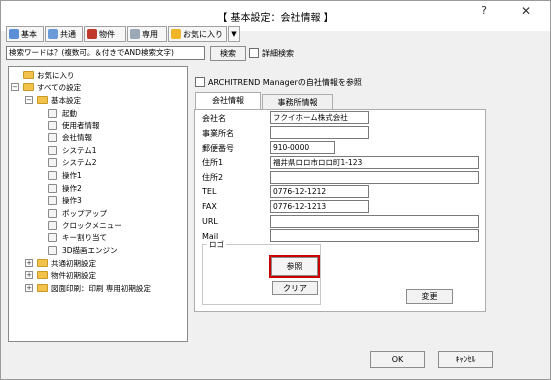  Describe the element at coordinates (209, 191) in the screenshot. I see `tel-label: TEL` at that location.